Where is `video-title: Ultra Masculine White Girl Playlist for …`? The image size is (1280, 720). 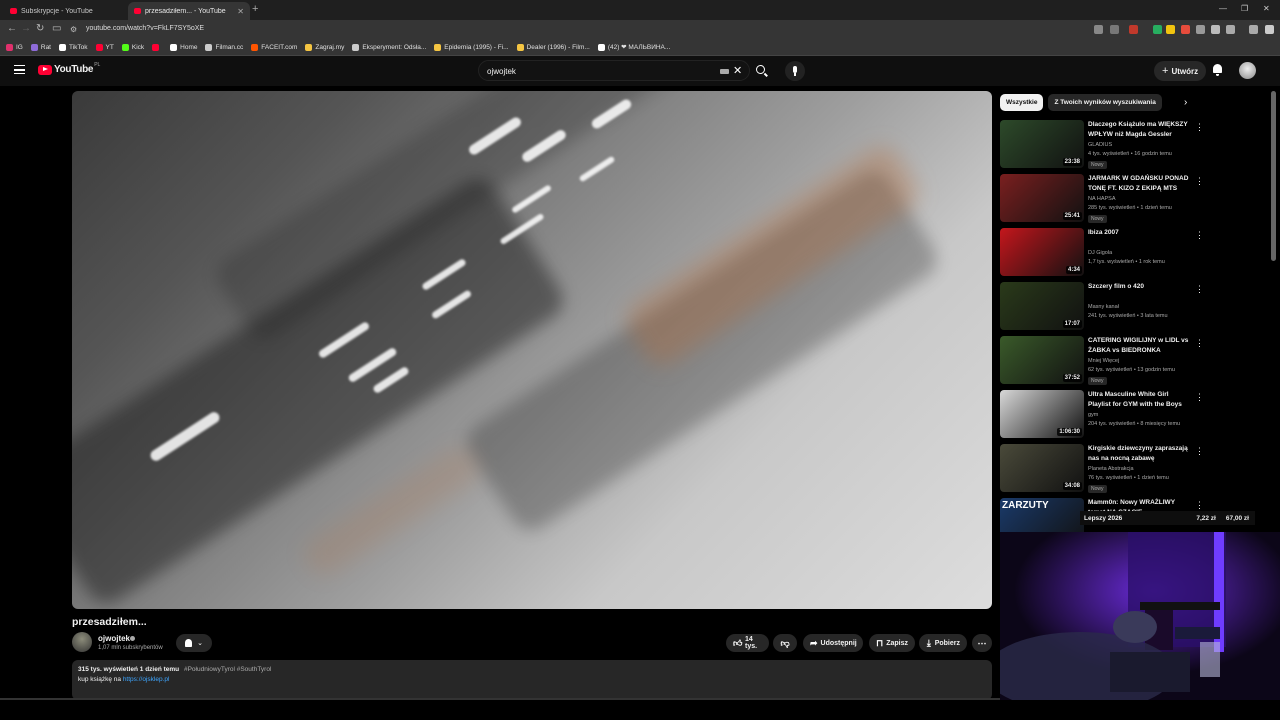
video-title: Ultra Masculine White Girl Playlist for … is located at coordinates (1140, 399).